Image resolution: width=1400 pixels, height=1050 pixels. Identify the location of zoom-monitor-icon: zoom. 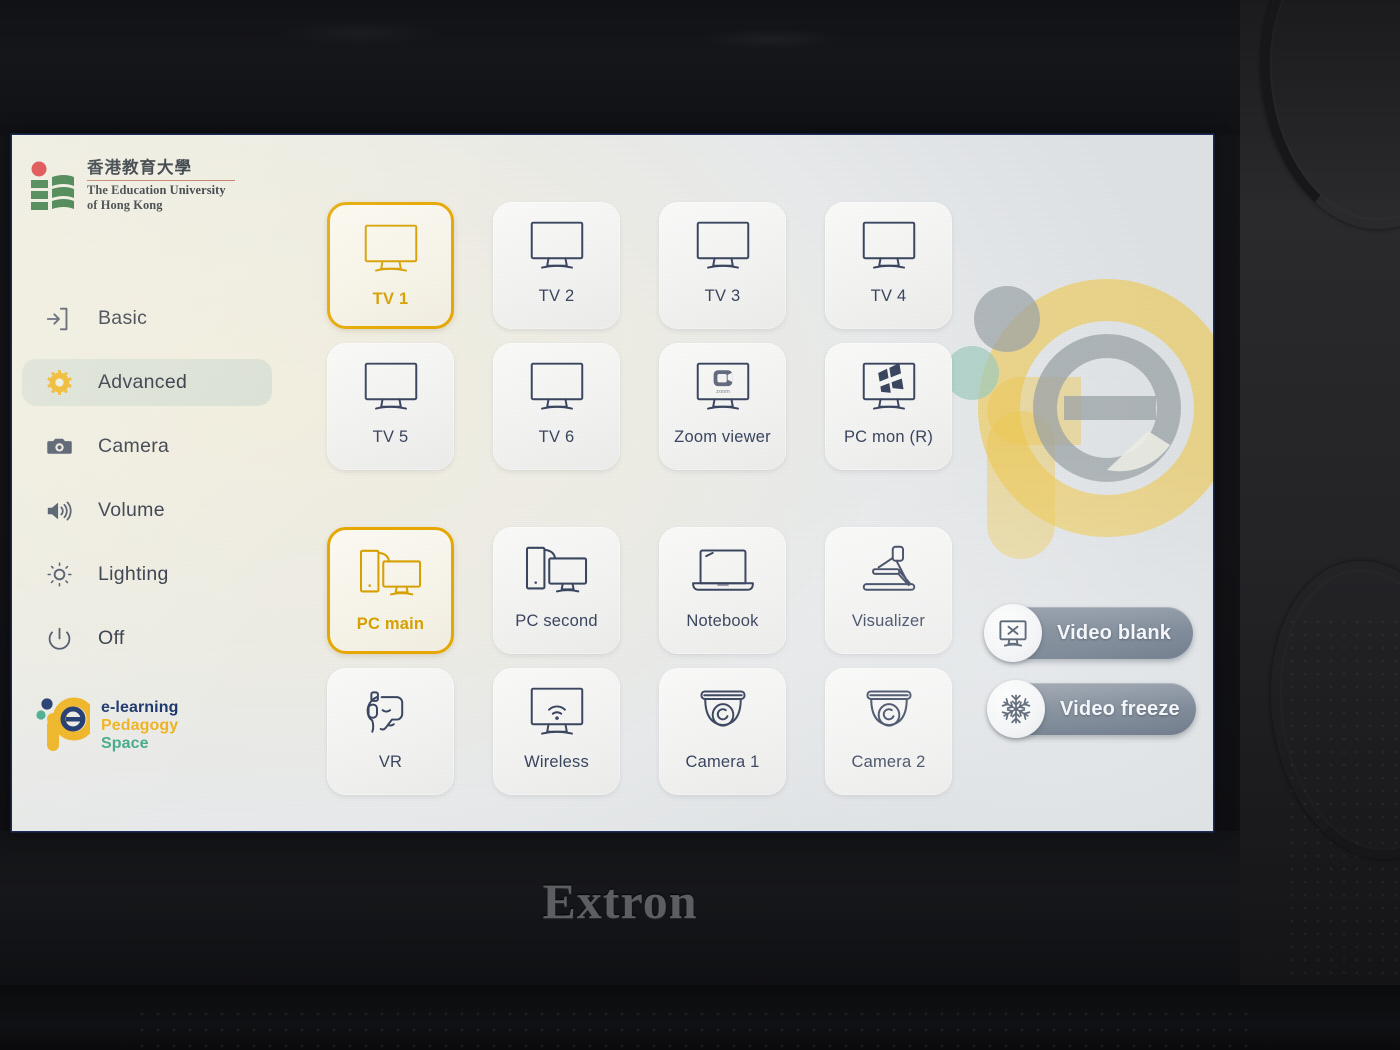
(723, 388).